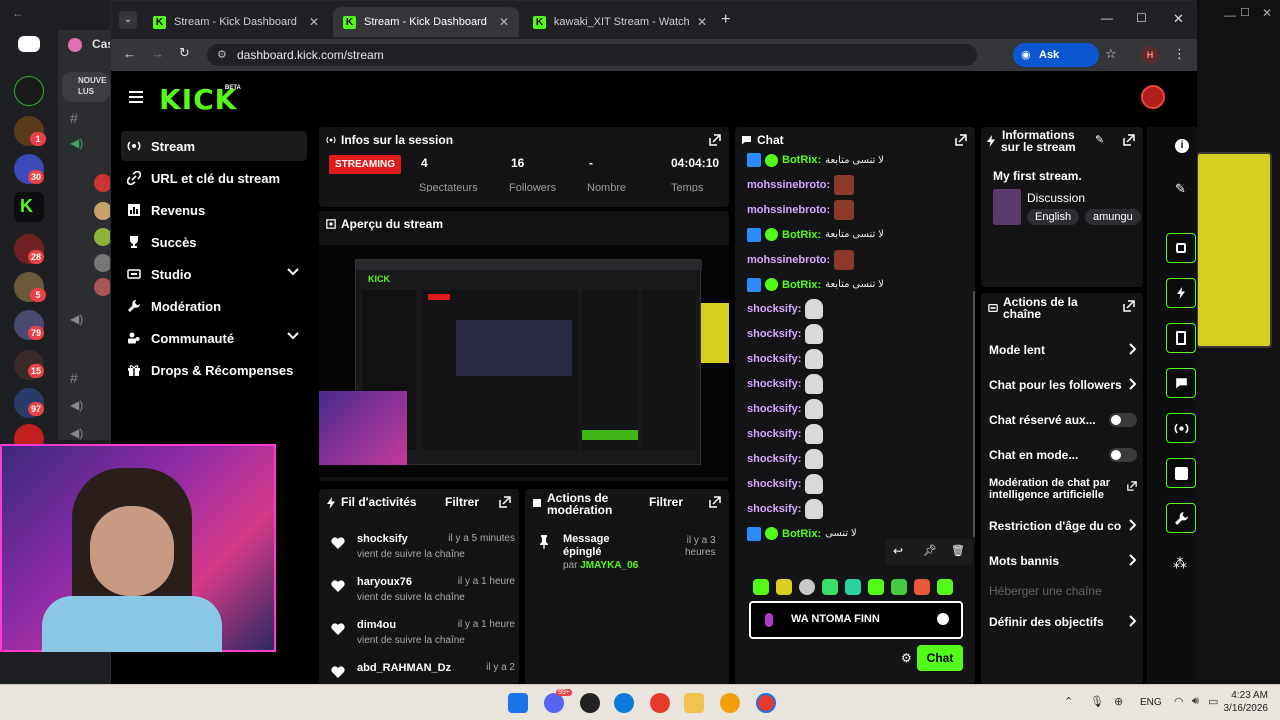 The width and height of the screenshot is (1280, 720). I want to click on chat-mode-toggle, so click(1123, 455).